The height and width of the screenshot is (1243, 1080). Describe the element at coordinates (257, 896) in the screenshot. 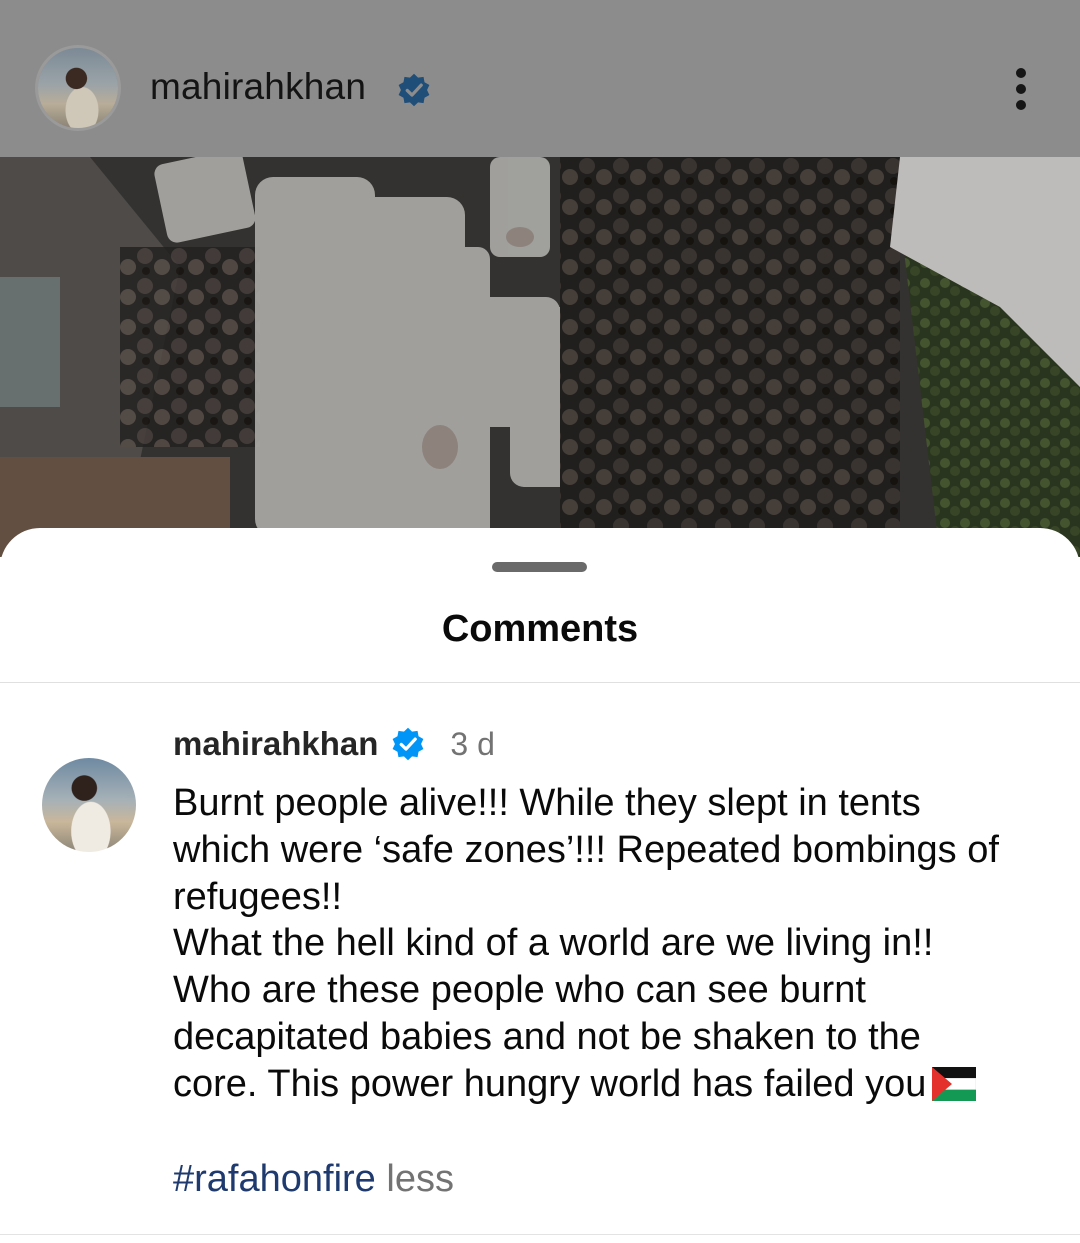

I see `comment-line: refugees!!` at that location.